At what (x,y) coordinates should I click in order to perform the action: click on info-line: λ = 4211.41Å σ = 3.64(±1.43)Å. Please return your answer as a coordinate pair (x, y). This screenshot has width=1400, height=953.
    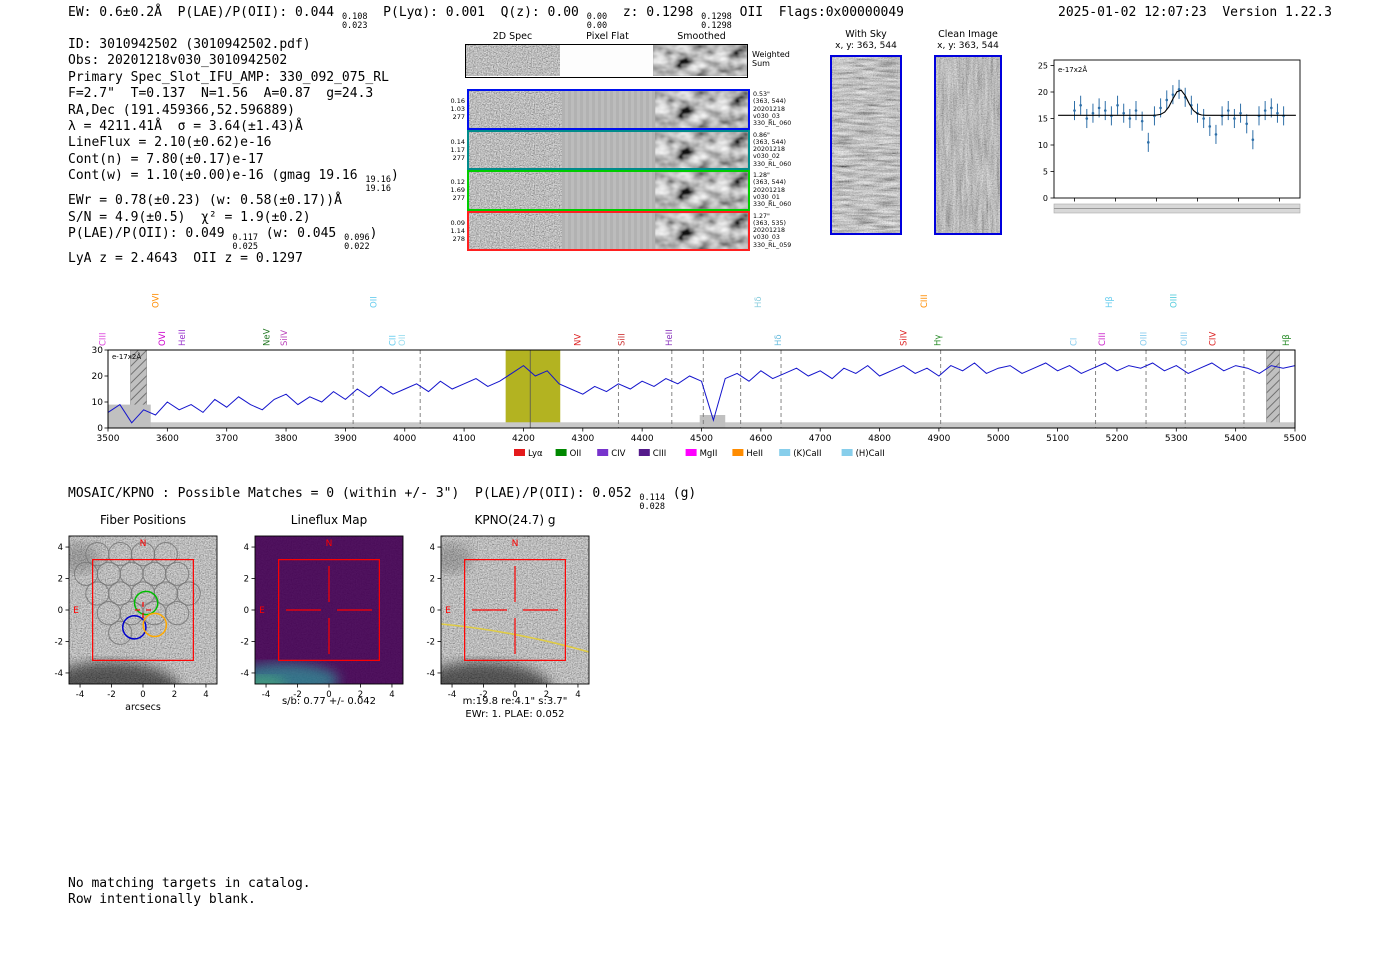
    Looking at the image, I should click on (185, 127).